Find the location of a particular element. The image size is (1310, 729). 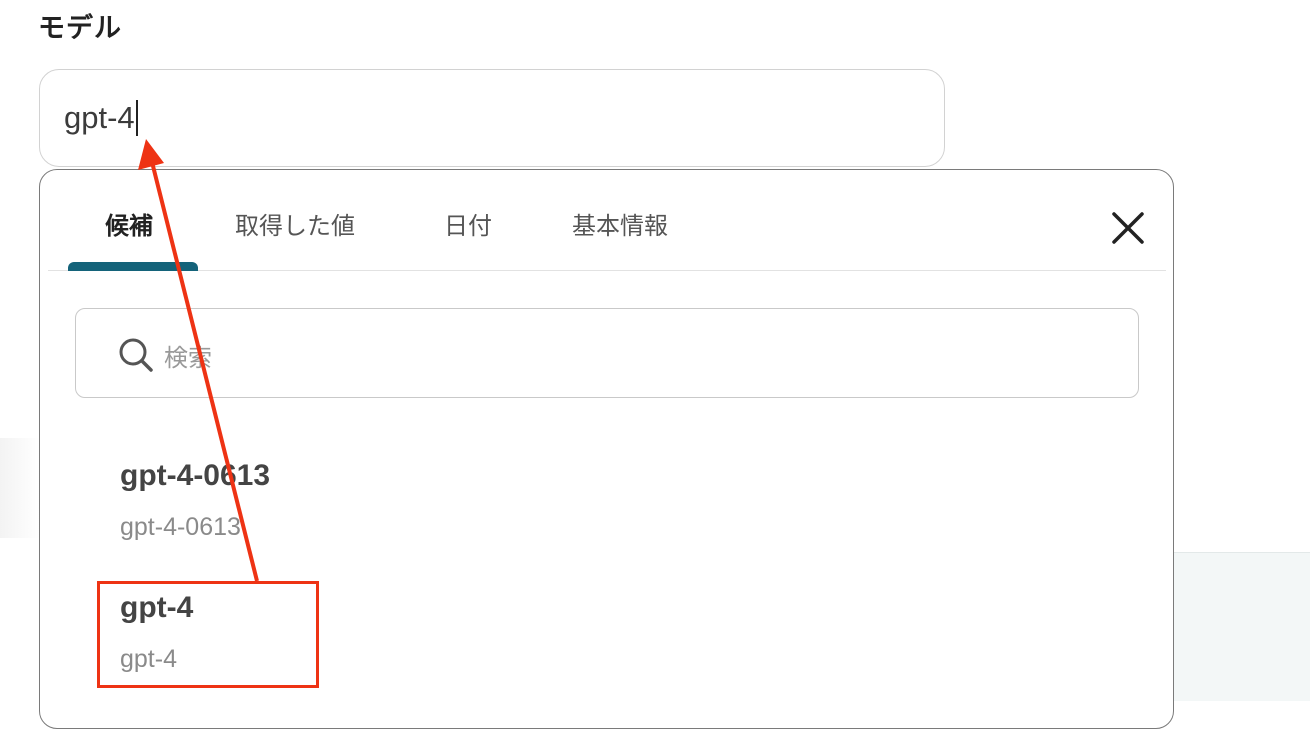

tab-basic-info: 基本情報 is located at coordinates (620, 223).